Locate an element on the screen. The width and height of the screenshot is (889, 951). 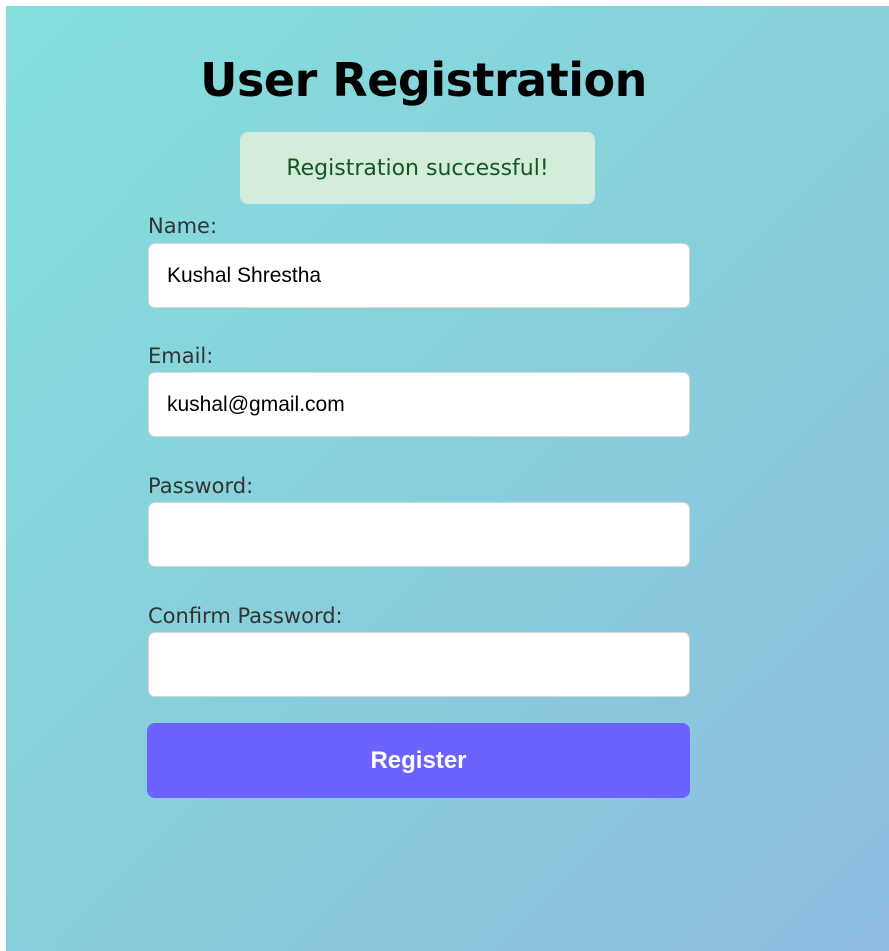
page-title: User Registration is located at coordinates (423, 80).